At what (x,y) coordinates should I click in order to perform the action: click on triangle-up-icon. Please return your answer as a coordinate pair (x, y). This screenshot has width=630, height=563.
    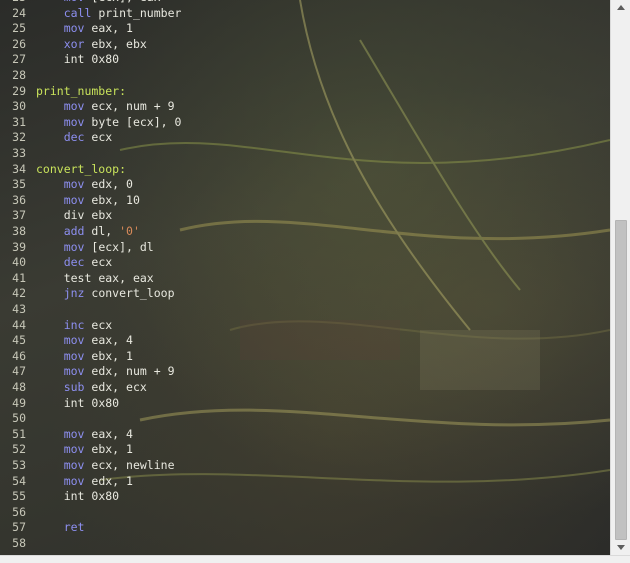
    Looking at the image, I should click on (621, 7).